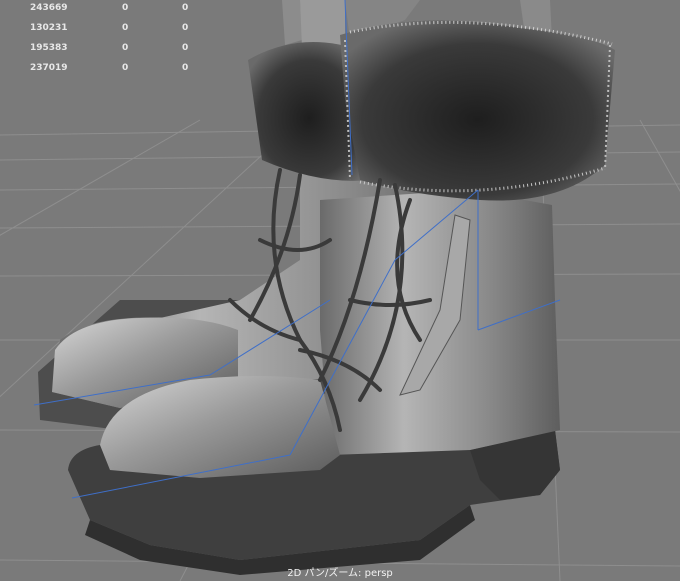 This screenshot has height=581, width=680. Describe the element at coordinates (49, 8) in the screenshot. I see `hud-value: 243669` at that location.